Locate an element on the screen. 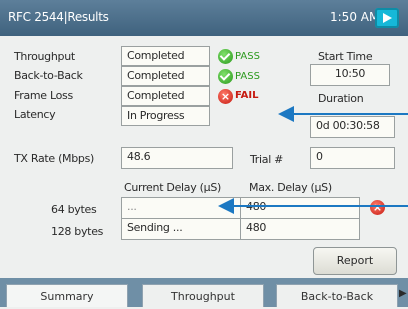 This screenshot has width=408, height=309. start-time-value: 10:50 is located at coordinates (350, 75).